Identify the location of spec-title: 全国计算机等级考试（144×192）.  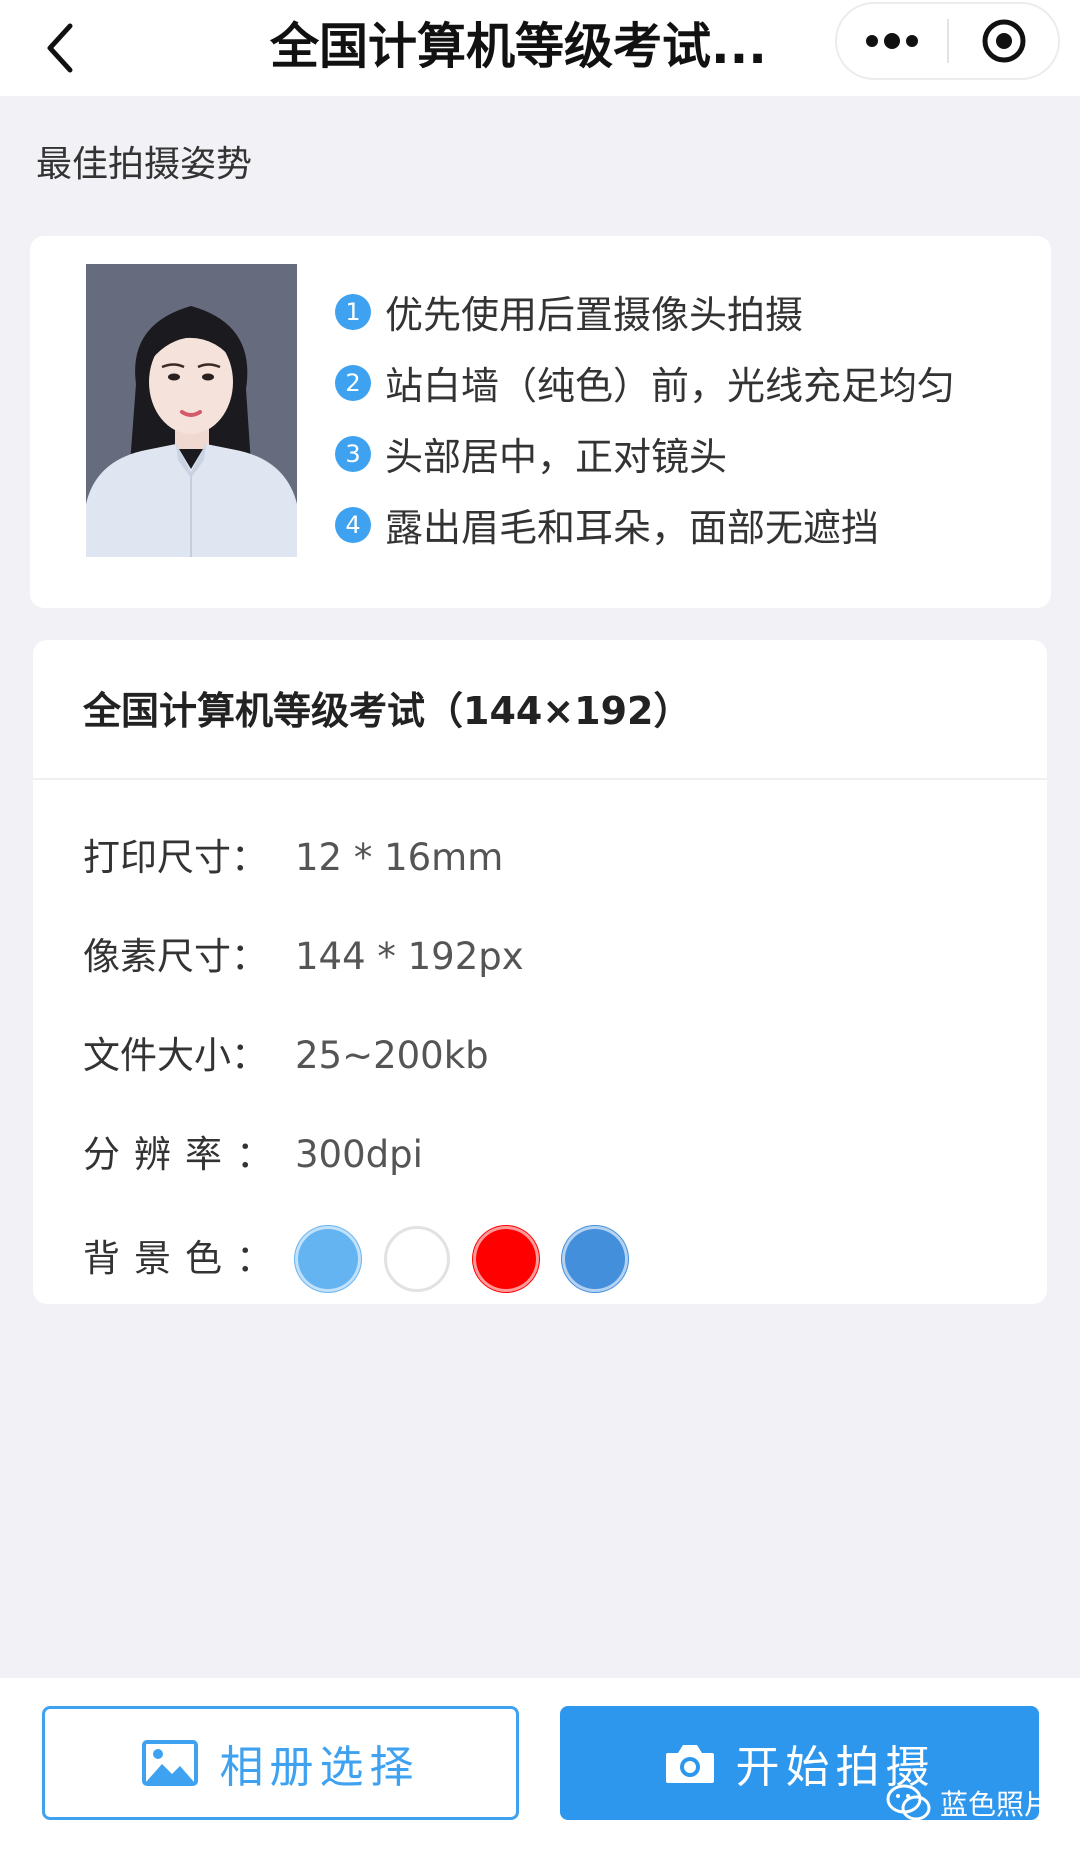
(387, 711).